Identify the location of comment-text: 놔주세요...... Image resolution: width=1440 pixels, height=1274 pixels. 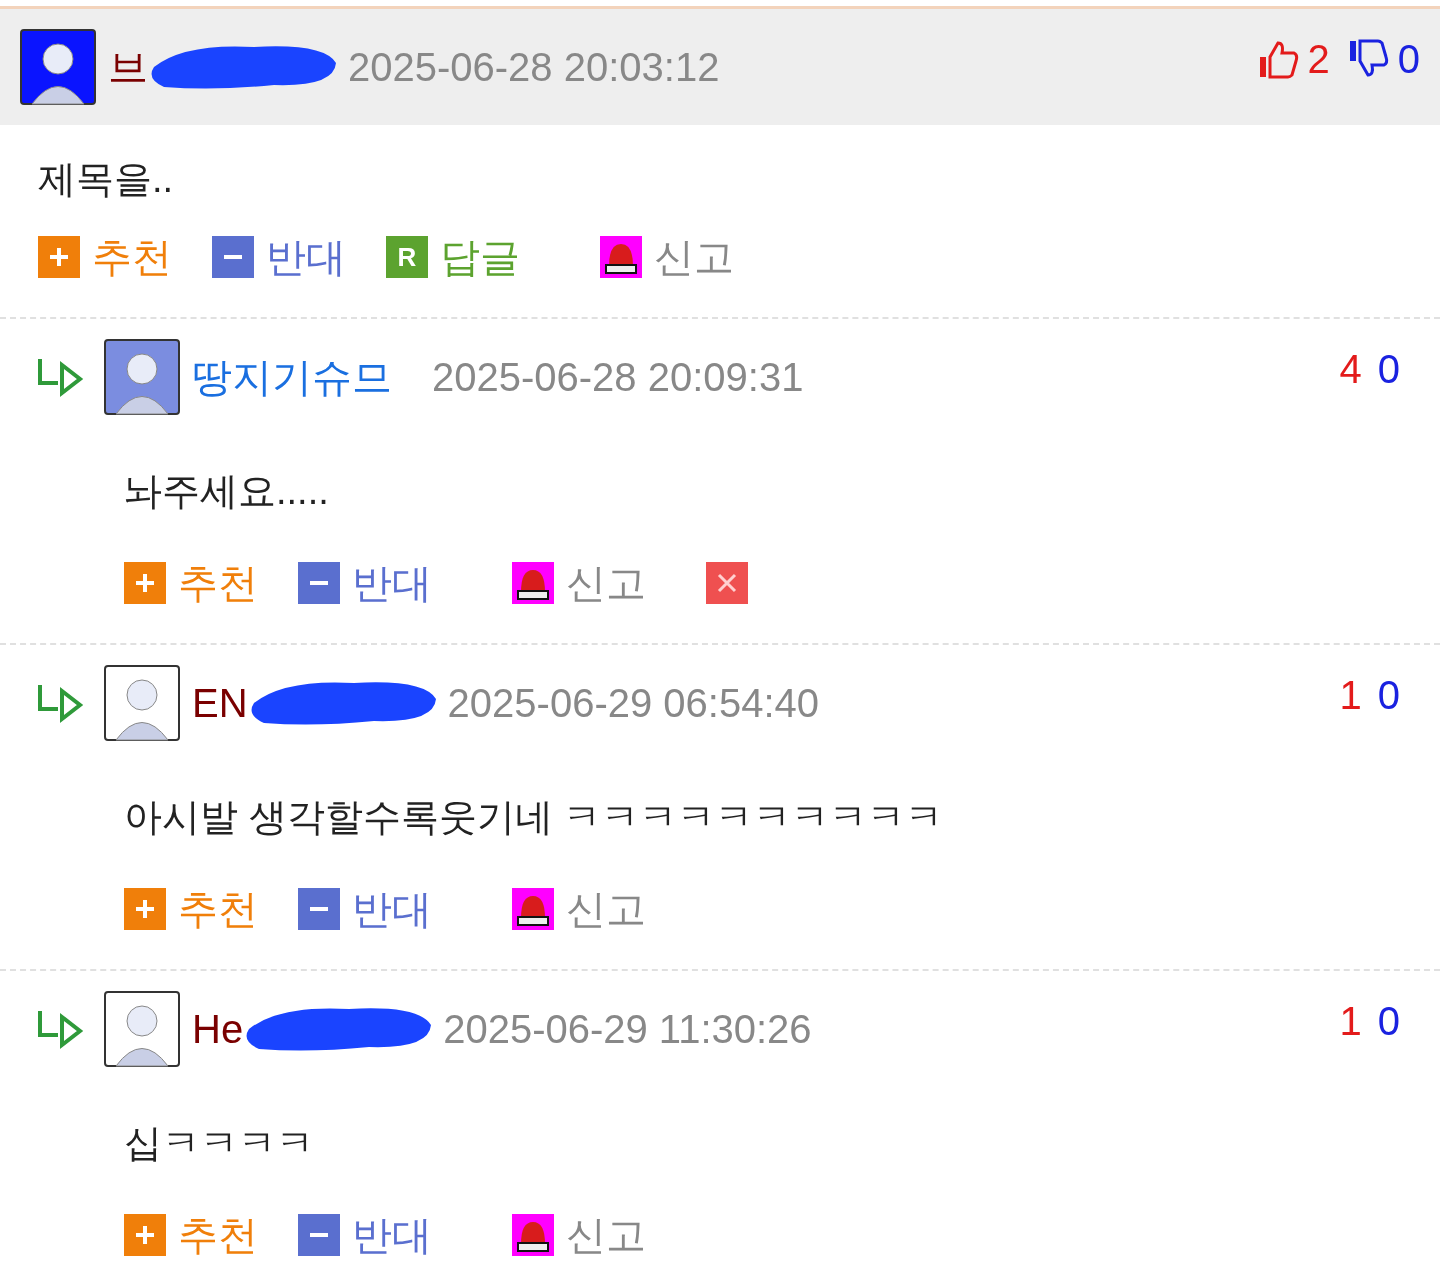
(227, 491).